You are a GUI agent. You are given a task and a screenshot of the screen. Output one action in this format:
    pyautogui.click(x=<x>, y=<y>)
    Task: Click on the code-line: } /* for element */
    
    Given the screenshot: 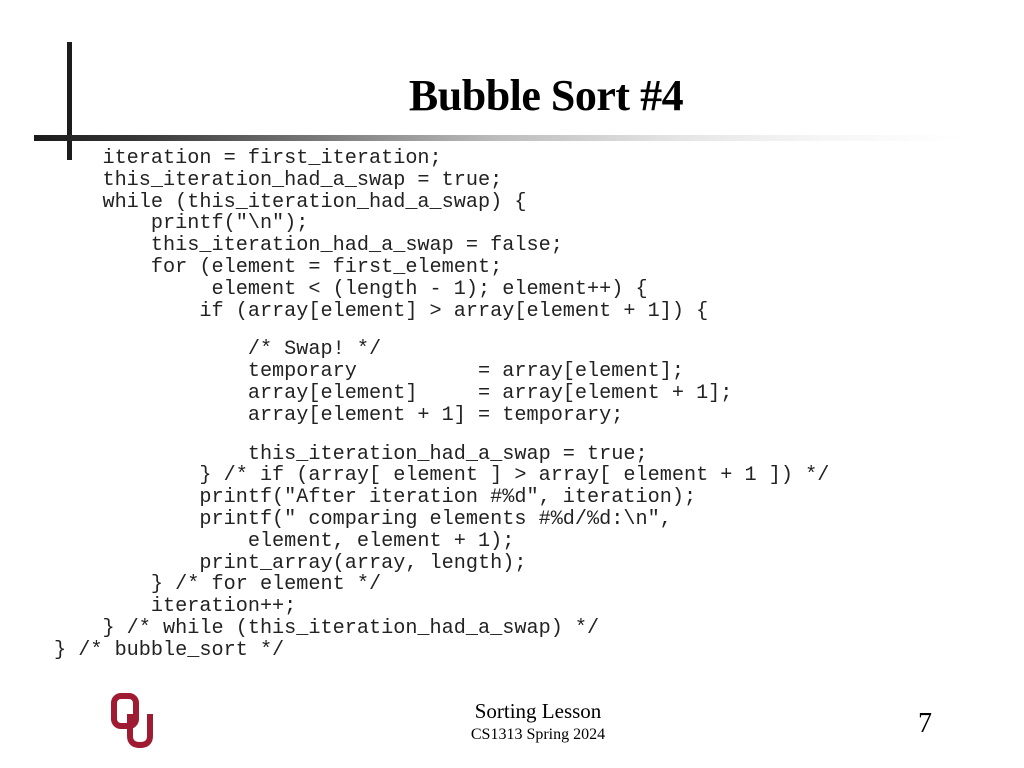 What is the action you would take?
    pyautogui.click(x=218, y=585)
    